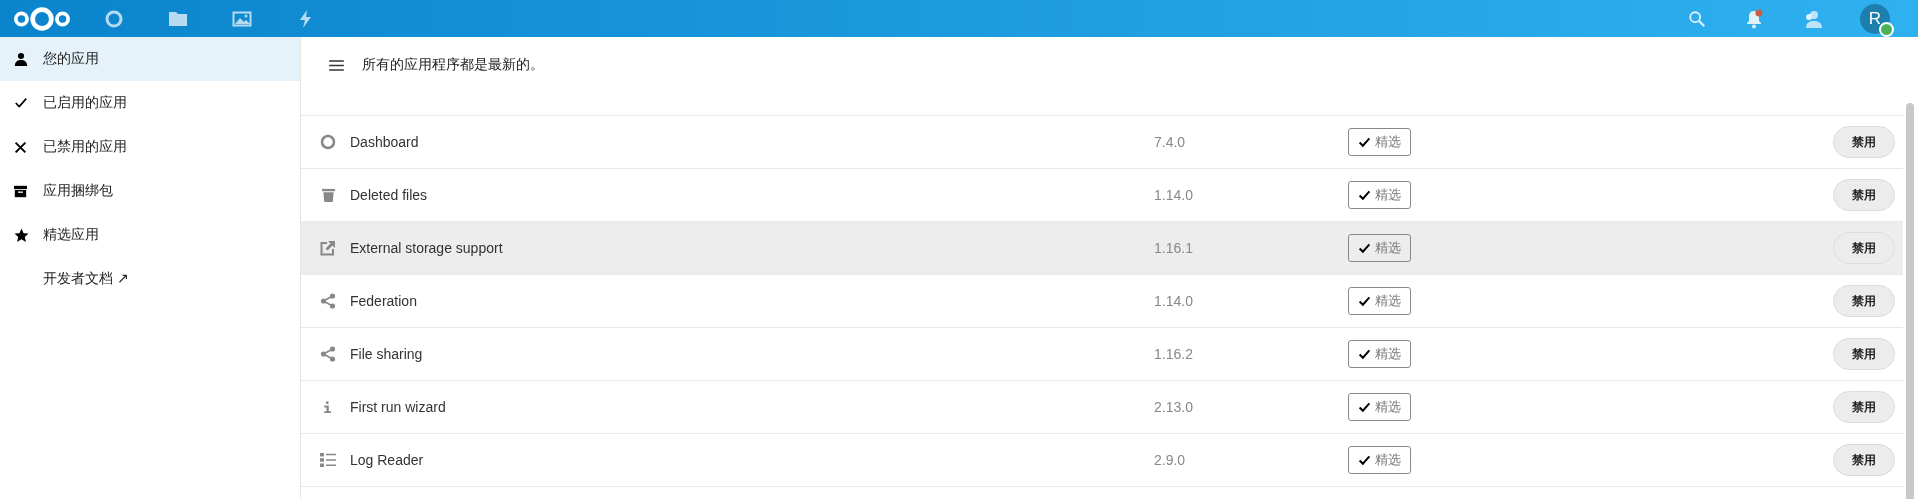 The width and height of the screenshot is (1918, 499). What do you see at coordinates (1102, 407) in the screenshot?
I see `app-row: First run wizard 2.13.0 精选 禁用` at bounding box center [1102, 407].